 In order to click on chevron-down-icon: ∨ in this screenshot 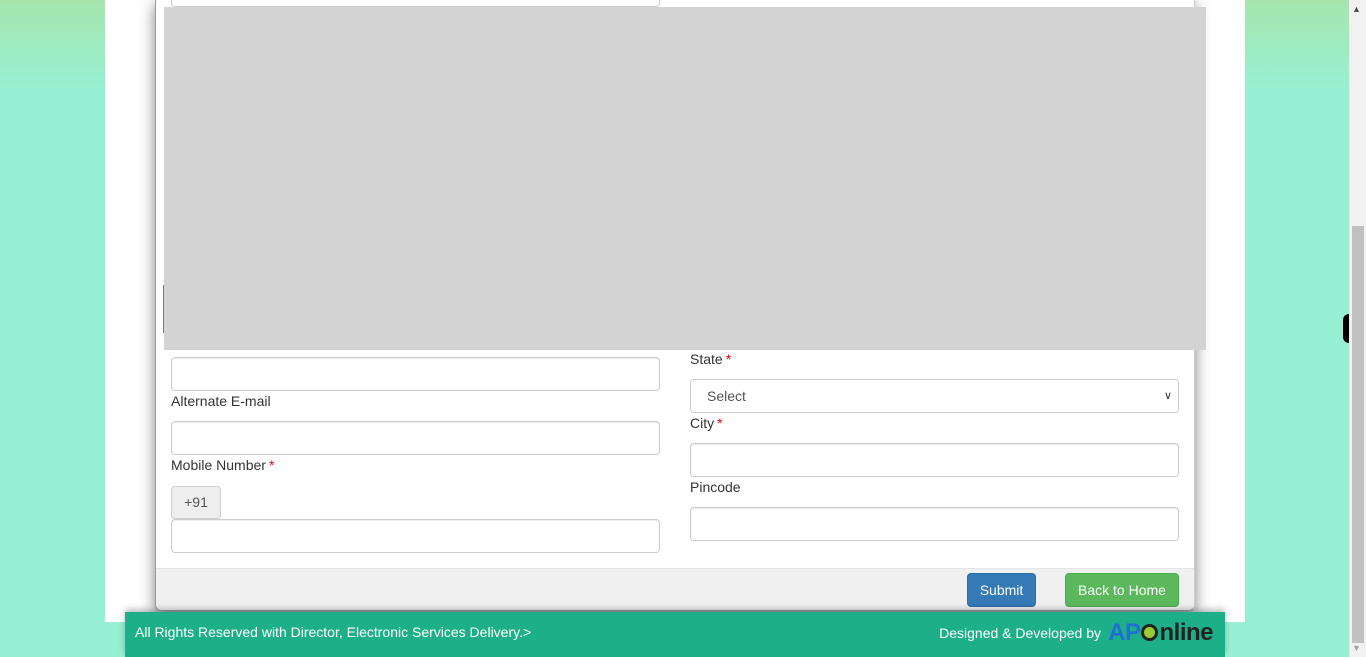, I will do `click(1167, 396)`.